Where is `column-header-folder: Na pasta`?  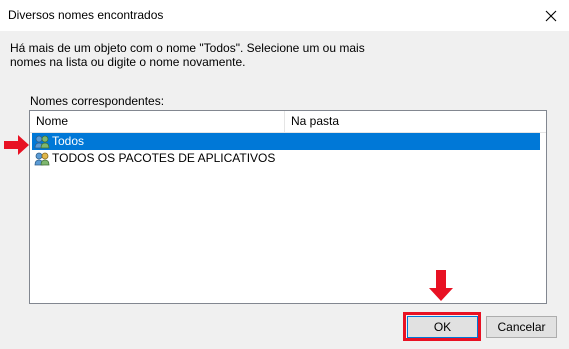
column-header-folder: Na pasta is located at coordinates (416, 121).